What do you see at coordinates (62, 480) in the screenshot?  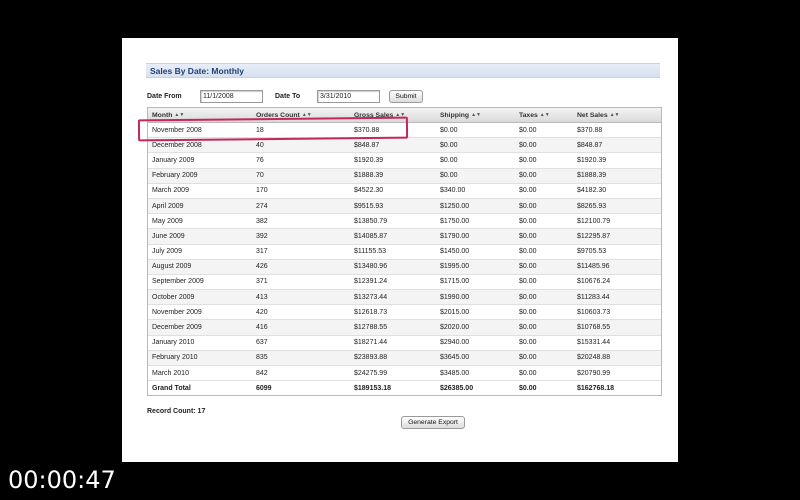 I see `video-timestamp: 00:00:47` at bounding box center [62, 480].